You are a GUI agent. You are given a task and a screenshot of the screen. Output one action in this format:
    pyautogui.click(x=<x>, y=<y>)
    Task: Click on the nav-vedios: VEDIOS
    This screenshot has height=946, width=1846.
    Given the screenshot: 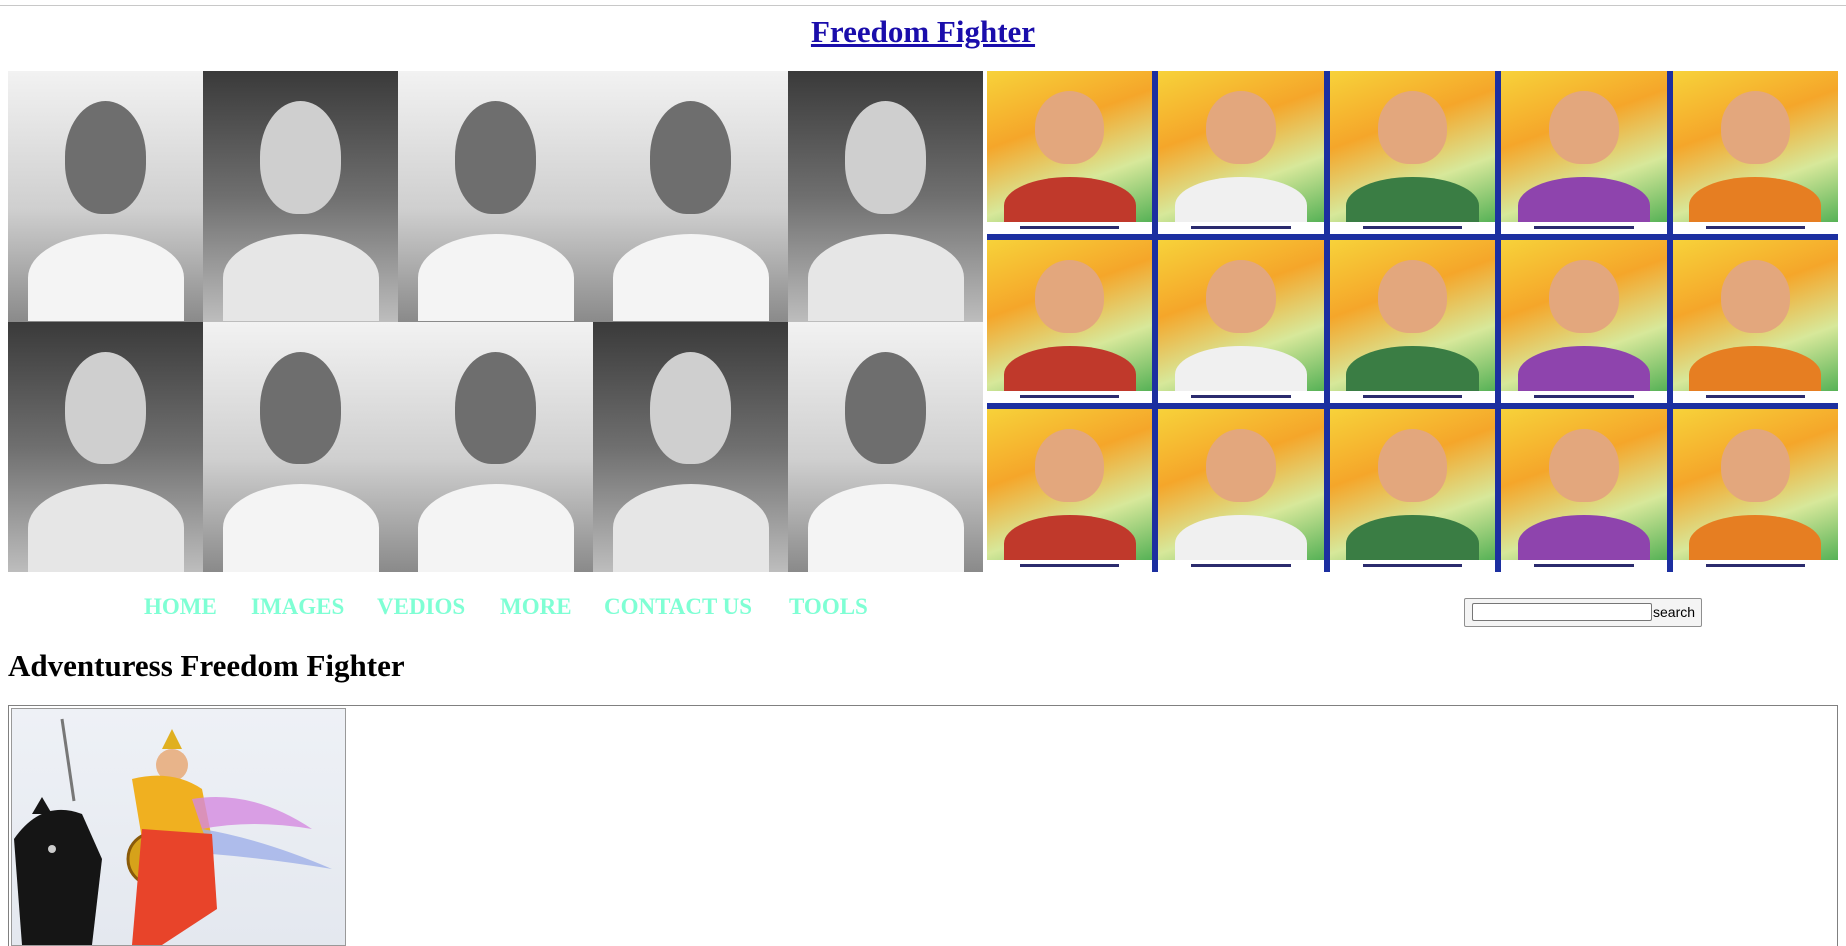 What is the action you would take?
    pyautogui.click(x=421, y=607)
    